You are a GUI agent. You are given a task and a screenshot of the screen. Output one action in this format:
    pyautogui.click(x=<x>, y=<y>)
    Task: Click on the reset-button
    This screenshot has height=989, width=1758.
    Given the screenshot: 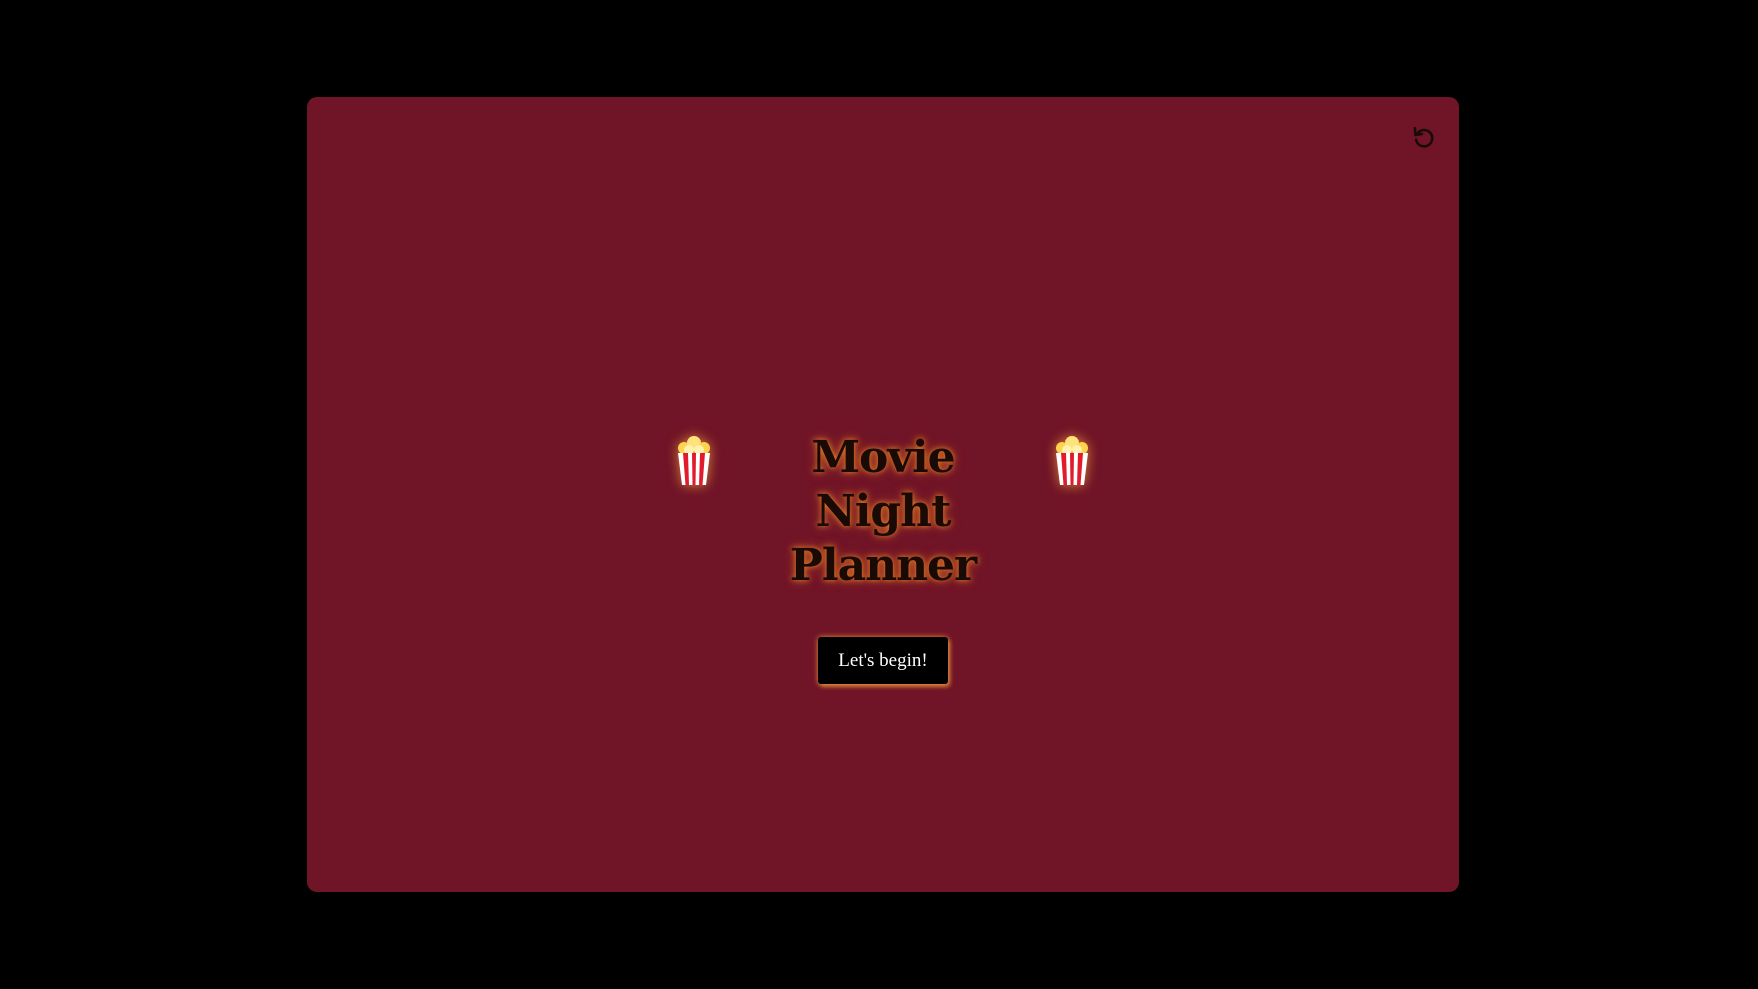 What is the action you would take?
    pyautogui.click(x=1424, y=138)
    